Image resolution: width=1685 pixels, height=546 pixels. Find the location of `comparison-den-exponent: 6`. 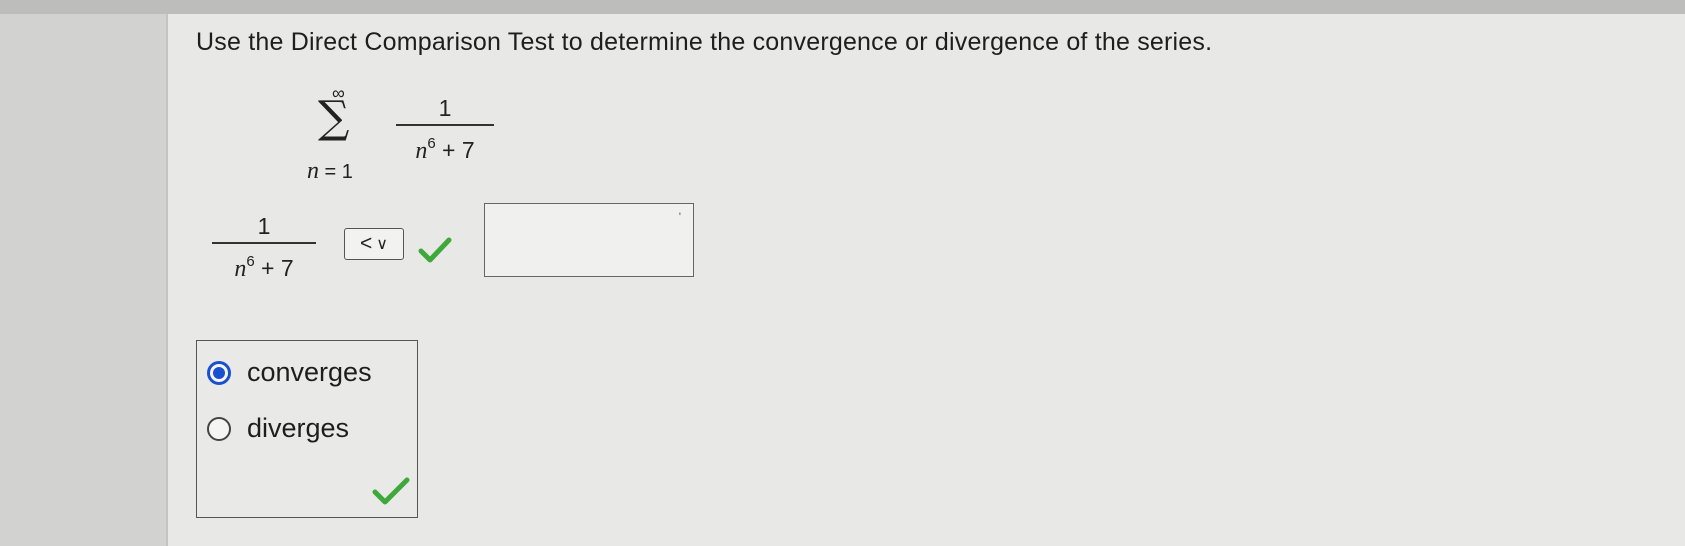

comparison-den-exponent: 6 is located at coordinates (250, 261).